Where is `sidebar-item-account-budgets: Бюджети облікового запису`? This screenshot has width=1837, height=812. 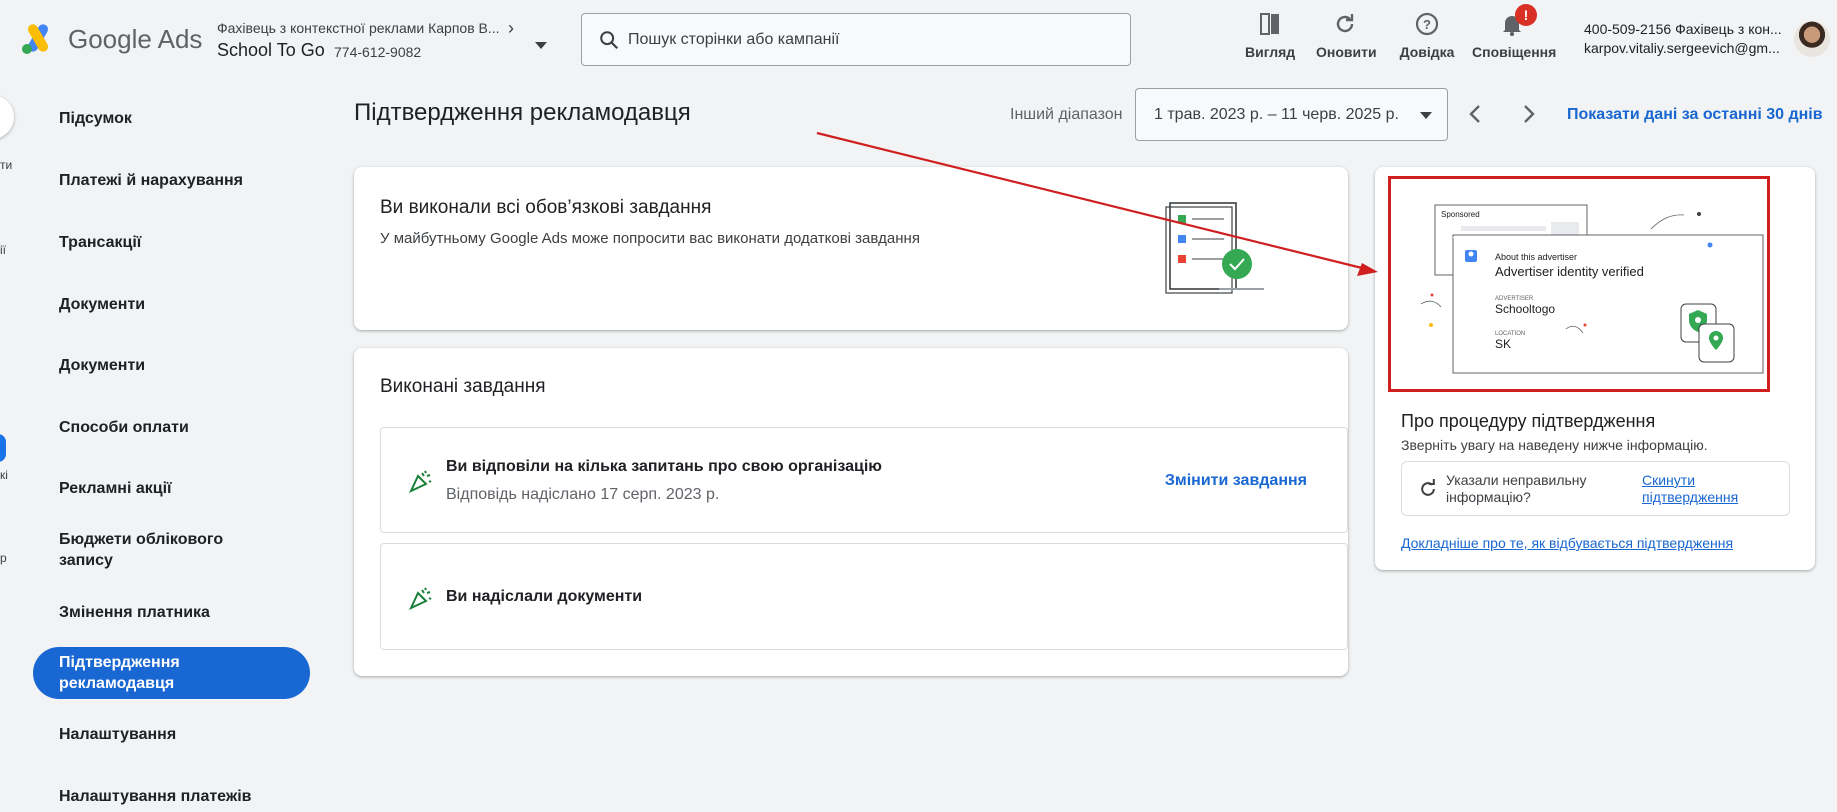 sidebar-item-account-budgets: Бюджети облікового запису is located at coordinates (164, 550).